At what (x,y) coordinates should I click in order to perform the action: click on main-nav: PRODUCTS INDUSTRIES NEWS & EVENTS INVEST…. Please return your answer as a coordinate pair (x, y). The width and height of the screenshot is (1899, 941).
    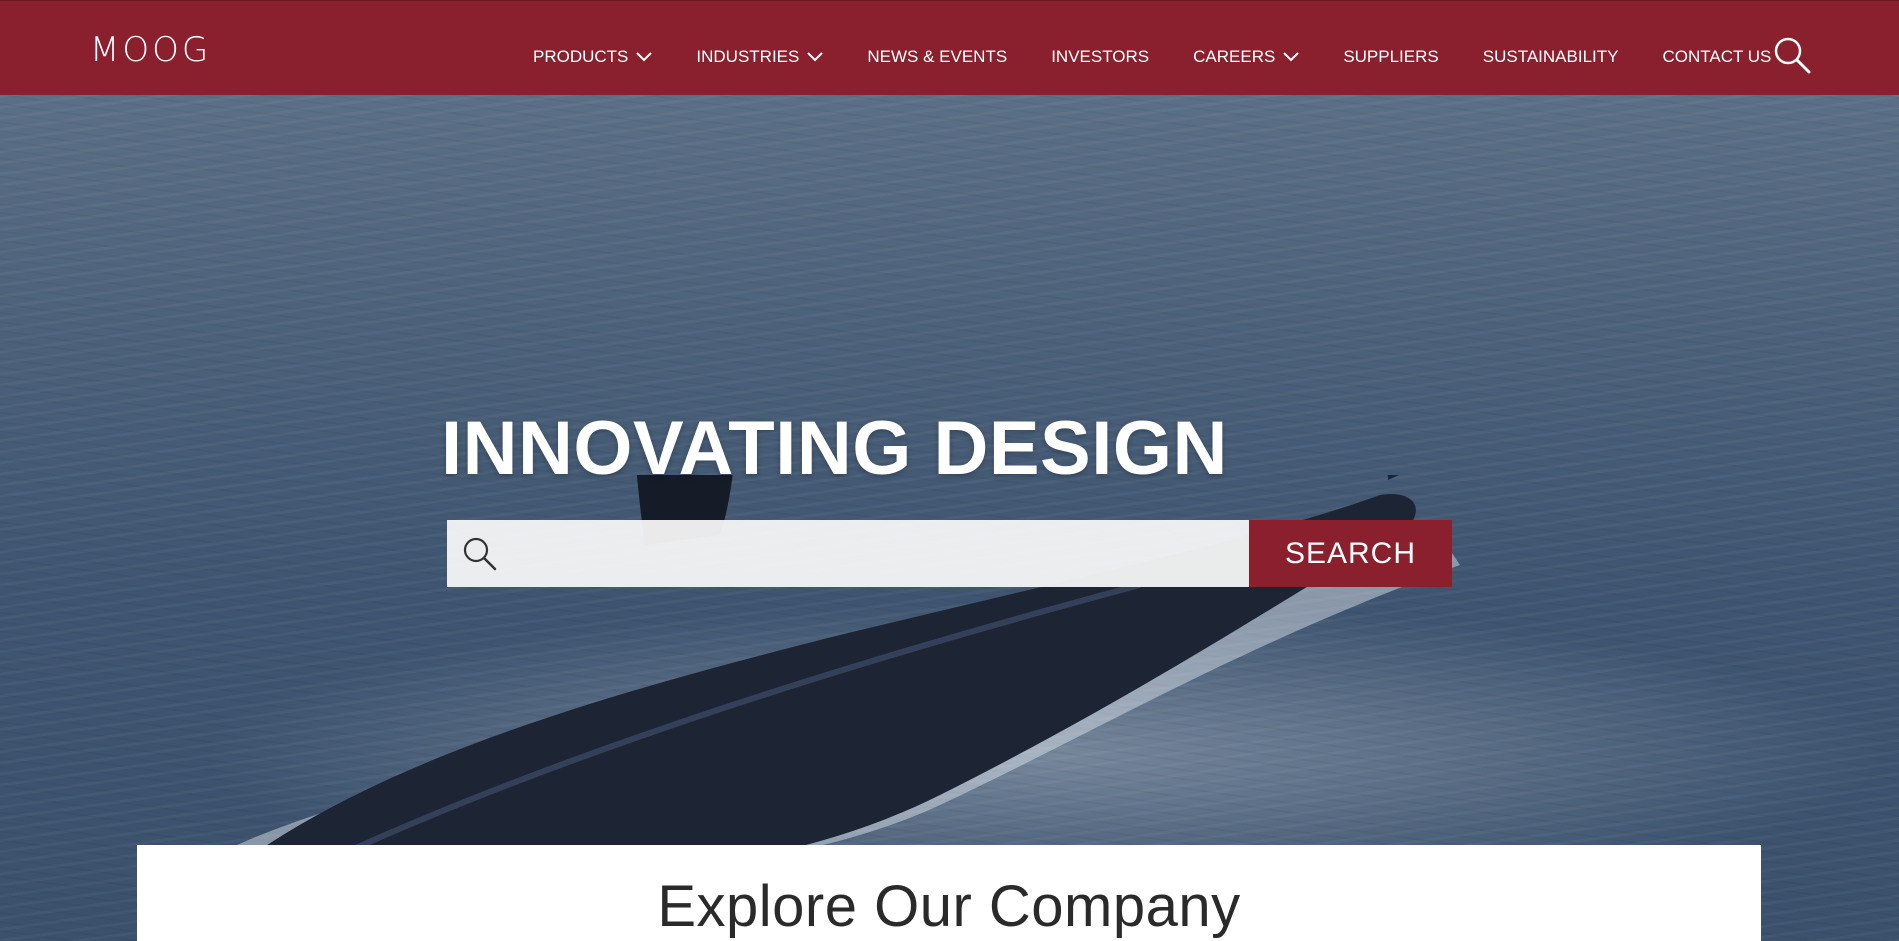
    Looking at the image, I should click on (1174, 57).